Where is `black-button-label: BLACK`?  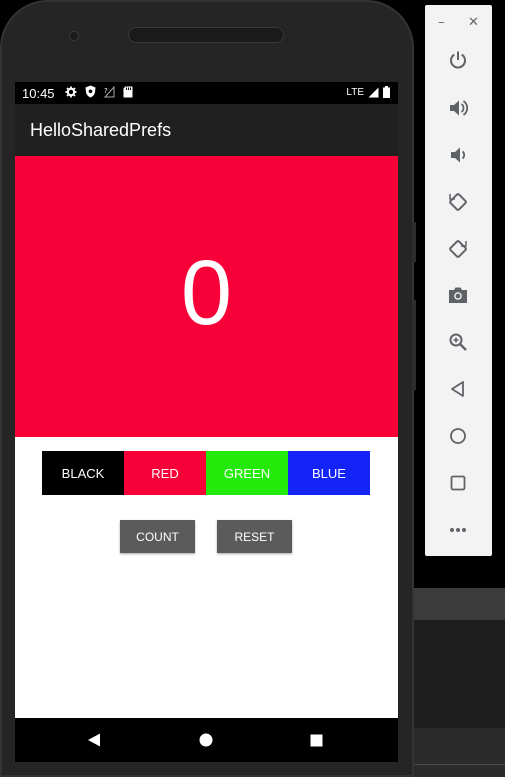 black-button-label: BLACK is located at coordinates (83, 473).